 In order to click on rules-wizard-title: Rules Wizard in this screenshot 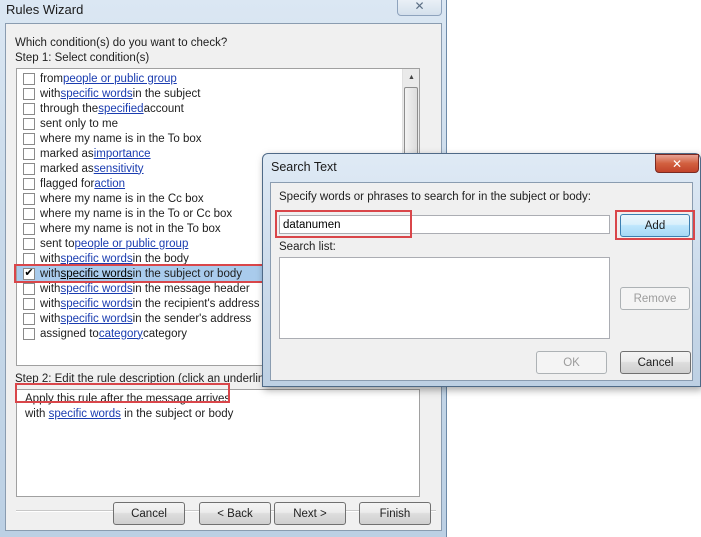, I will do `click(45, 9)`.